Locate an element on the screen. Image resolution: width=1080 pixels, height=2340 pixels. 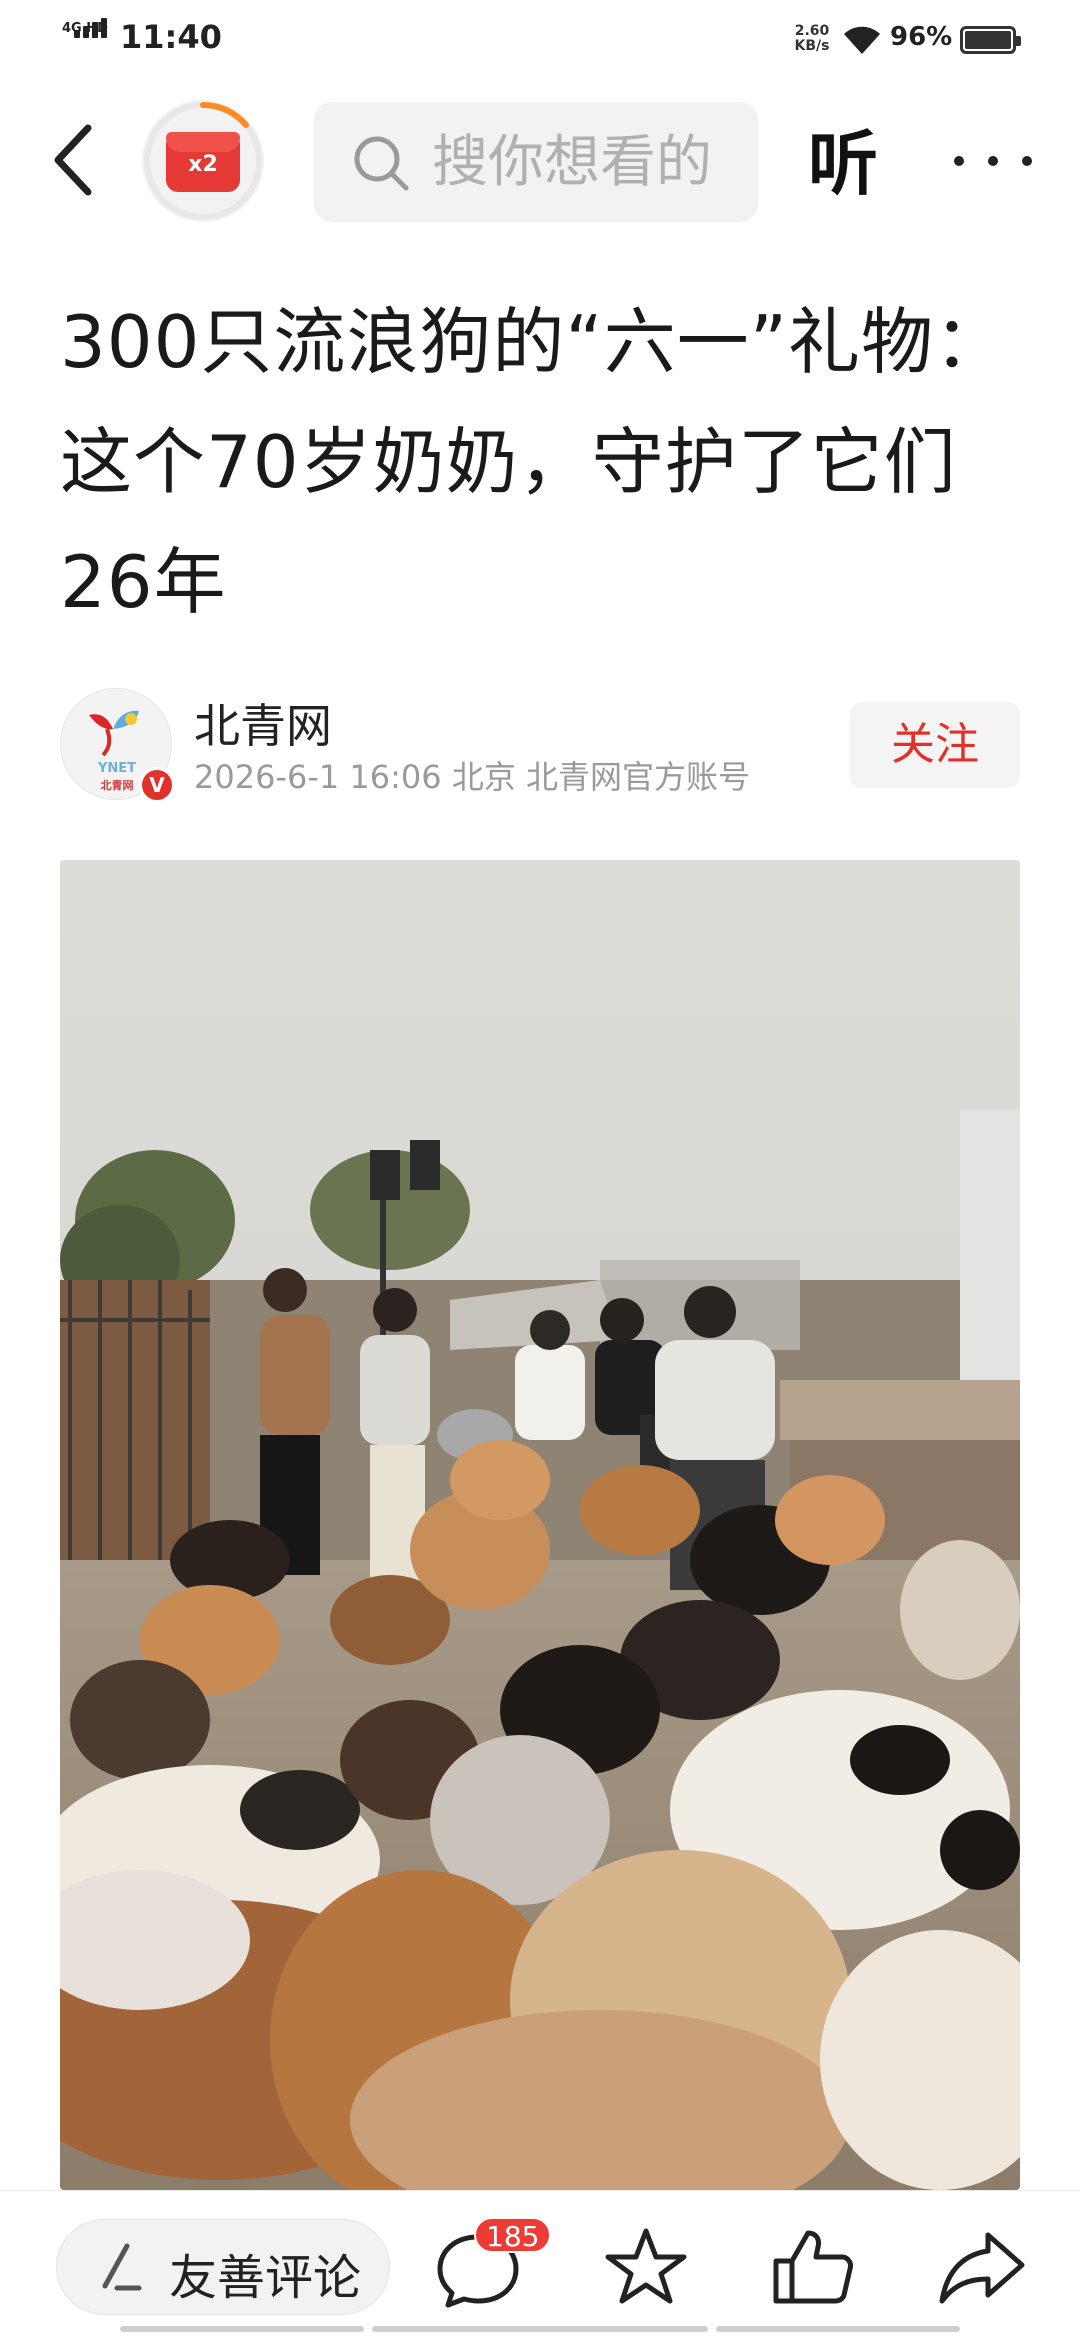
status-bar: 4G HD 11:40 2.60 KB/s 96% is located at coordinates (540, 40).